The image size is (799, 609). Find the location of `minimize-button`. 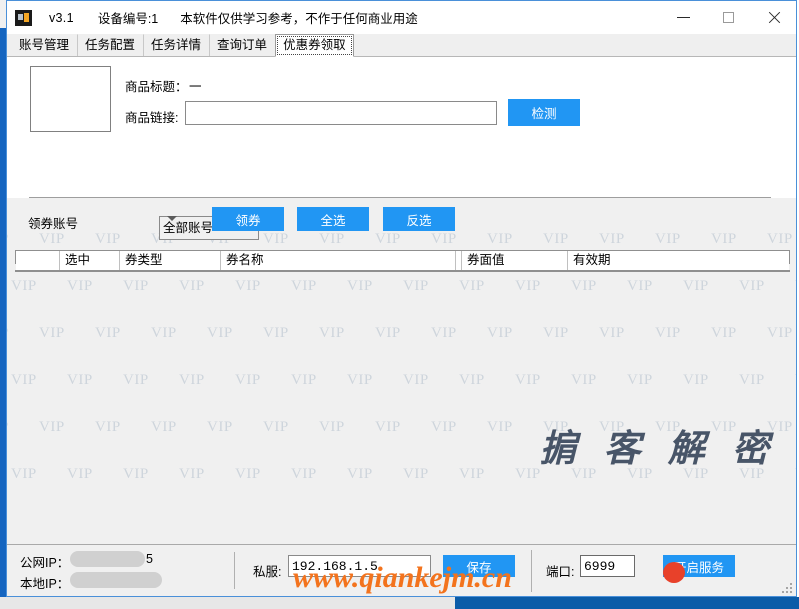

minimize-button is located at coordinates (683, 17).